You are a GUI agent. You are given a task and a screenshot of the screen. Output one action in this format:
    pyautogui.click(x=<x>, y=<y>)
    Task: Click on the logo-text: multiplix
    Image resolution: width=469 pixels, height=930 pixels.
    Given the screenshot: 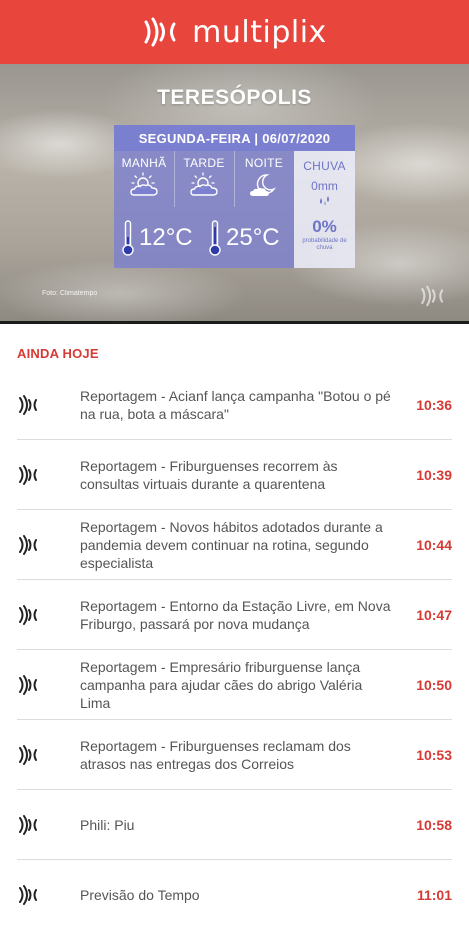 What is the action you would take?
    pyautogui.click(x=259, y=32)
    